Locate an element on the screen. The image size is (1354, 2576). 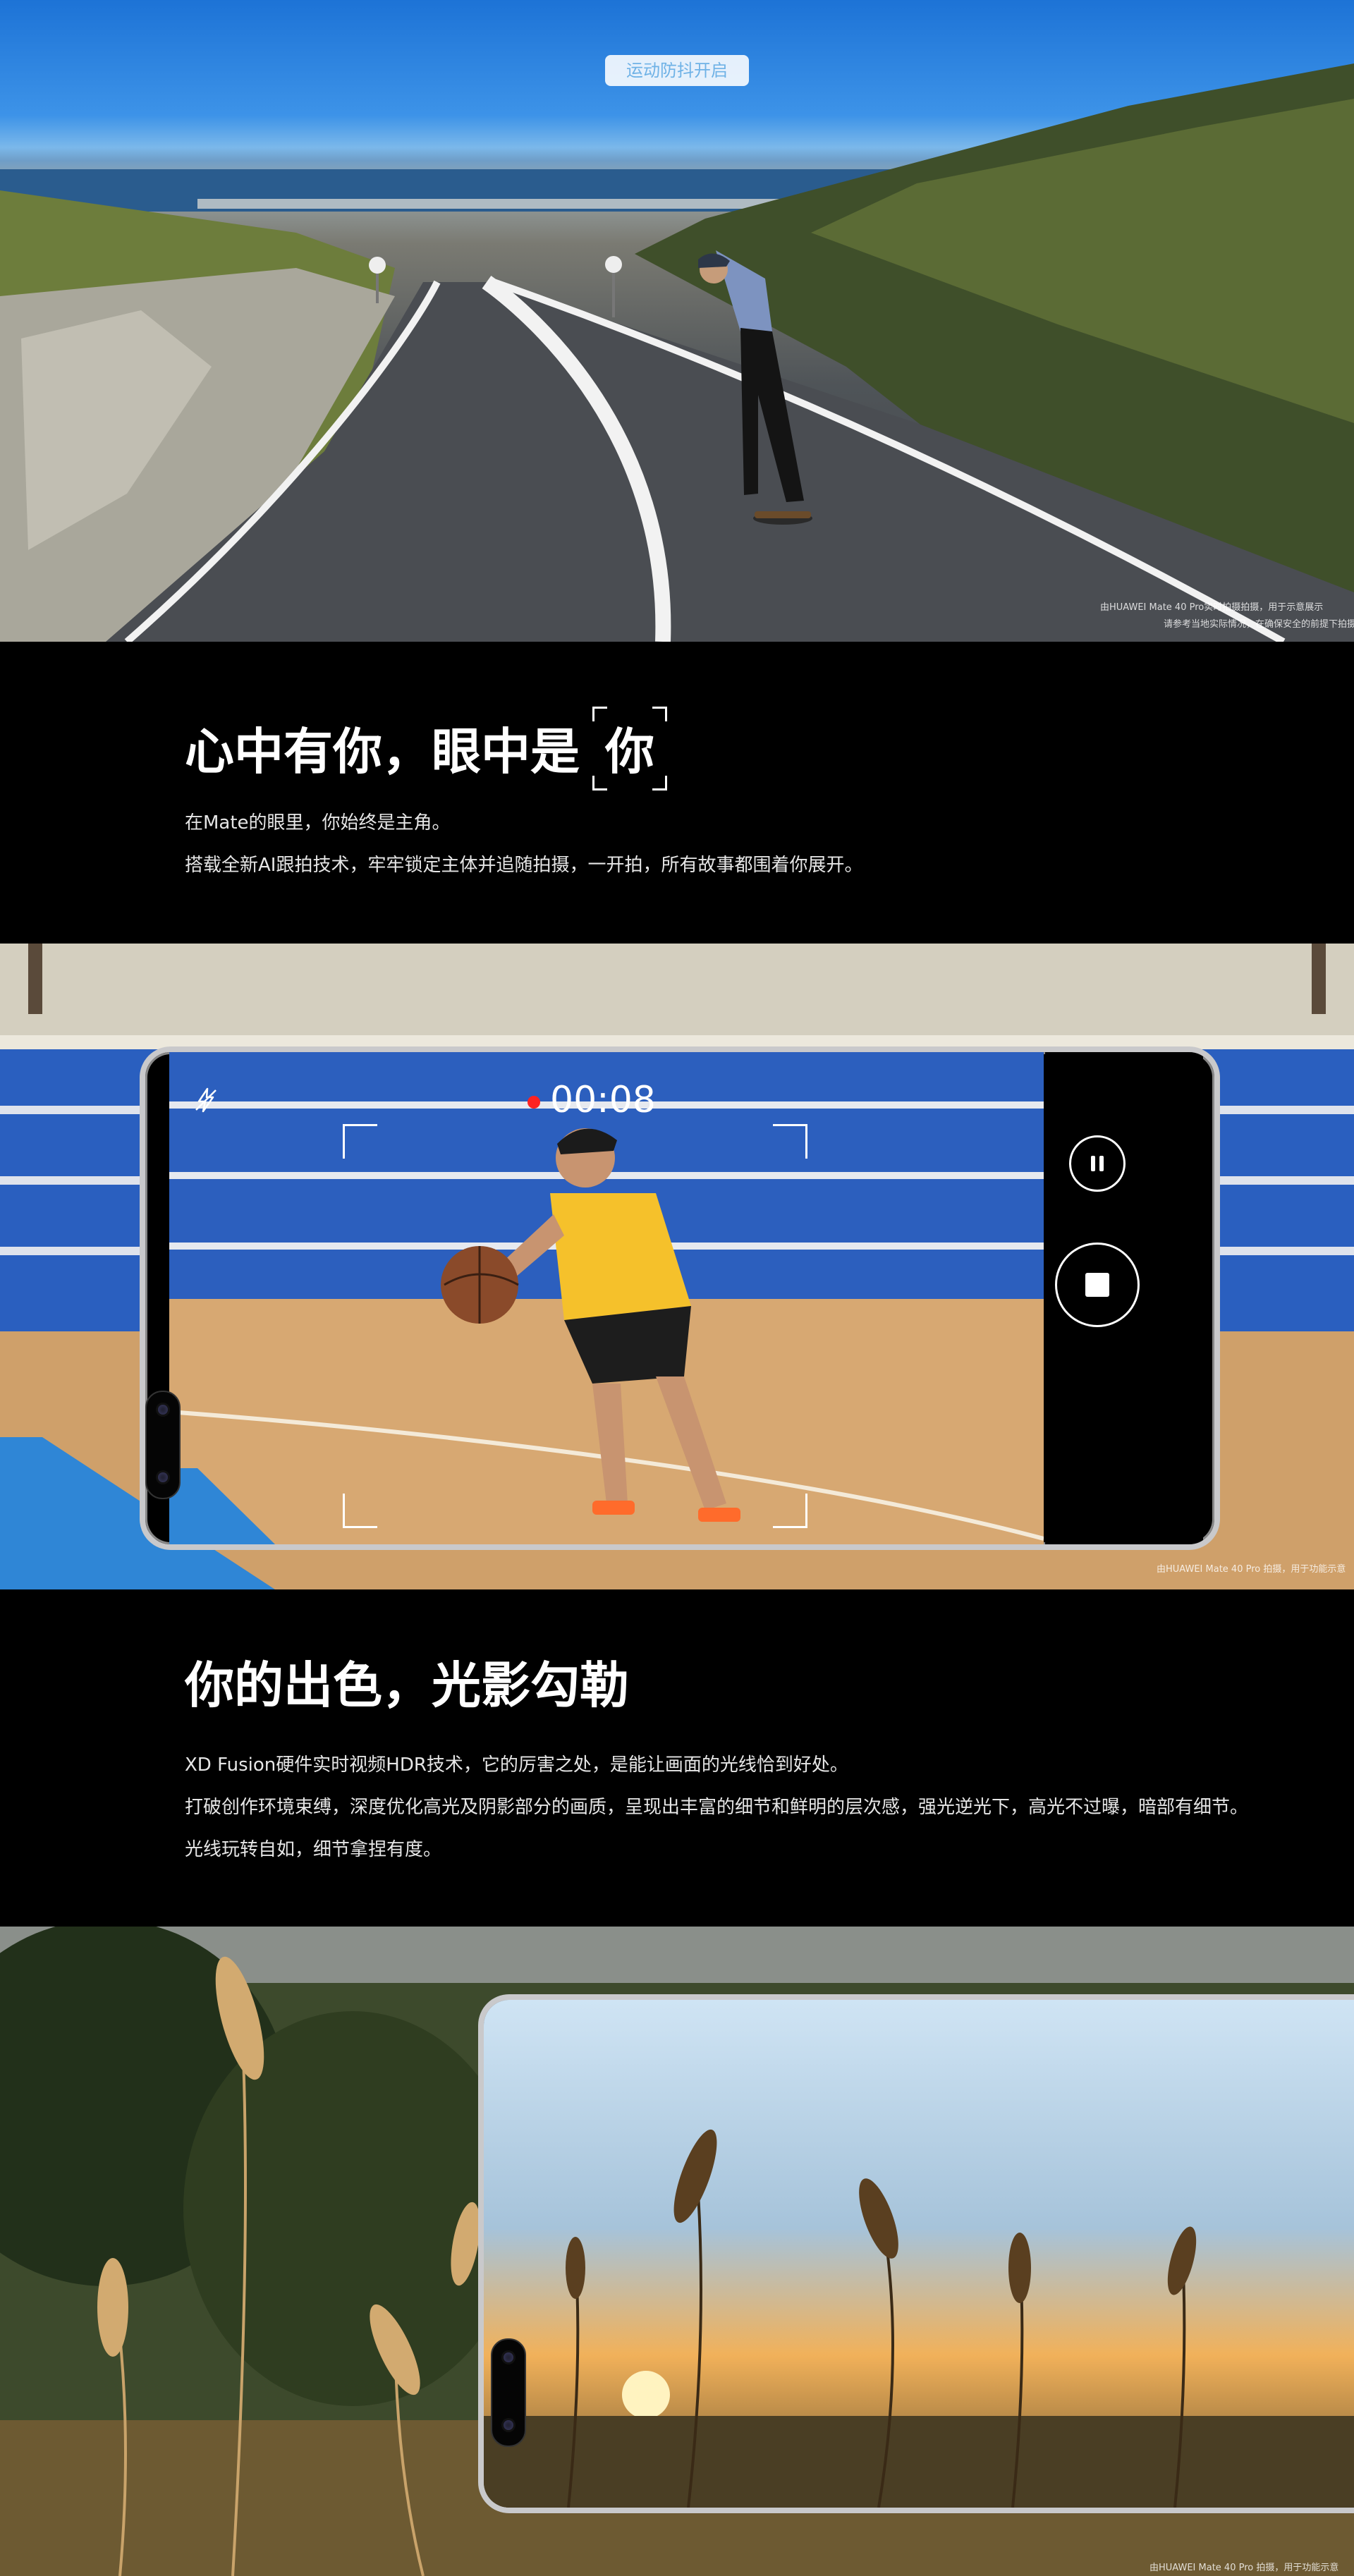
stop-icon is located at coordinates (1097, 1285).